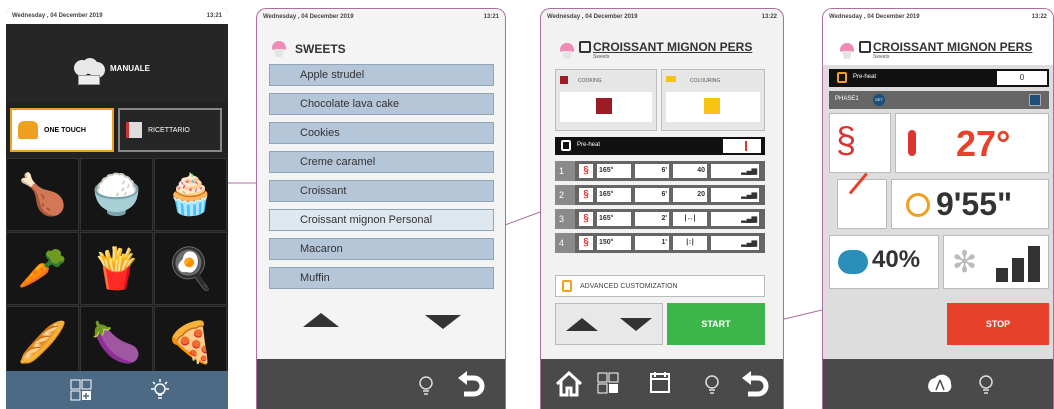  I want to click on heat-mode-box: §, so click(860, 143).